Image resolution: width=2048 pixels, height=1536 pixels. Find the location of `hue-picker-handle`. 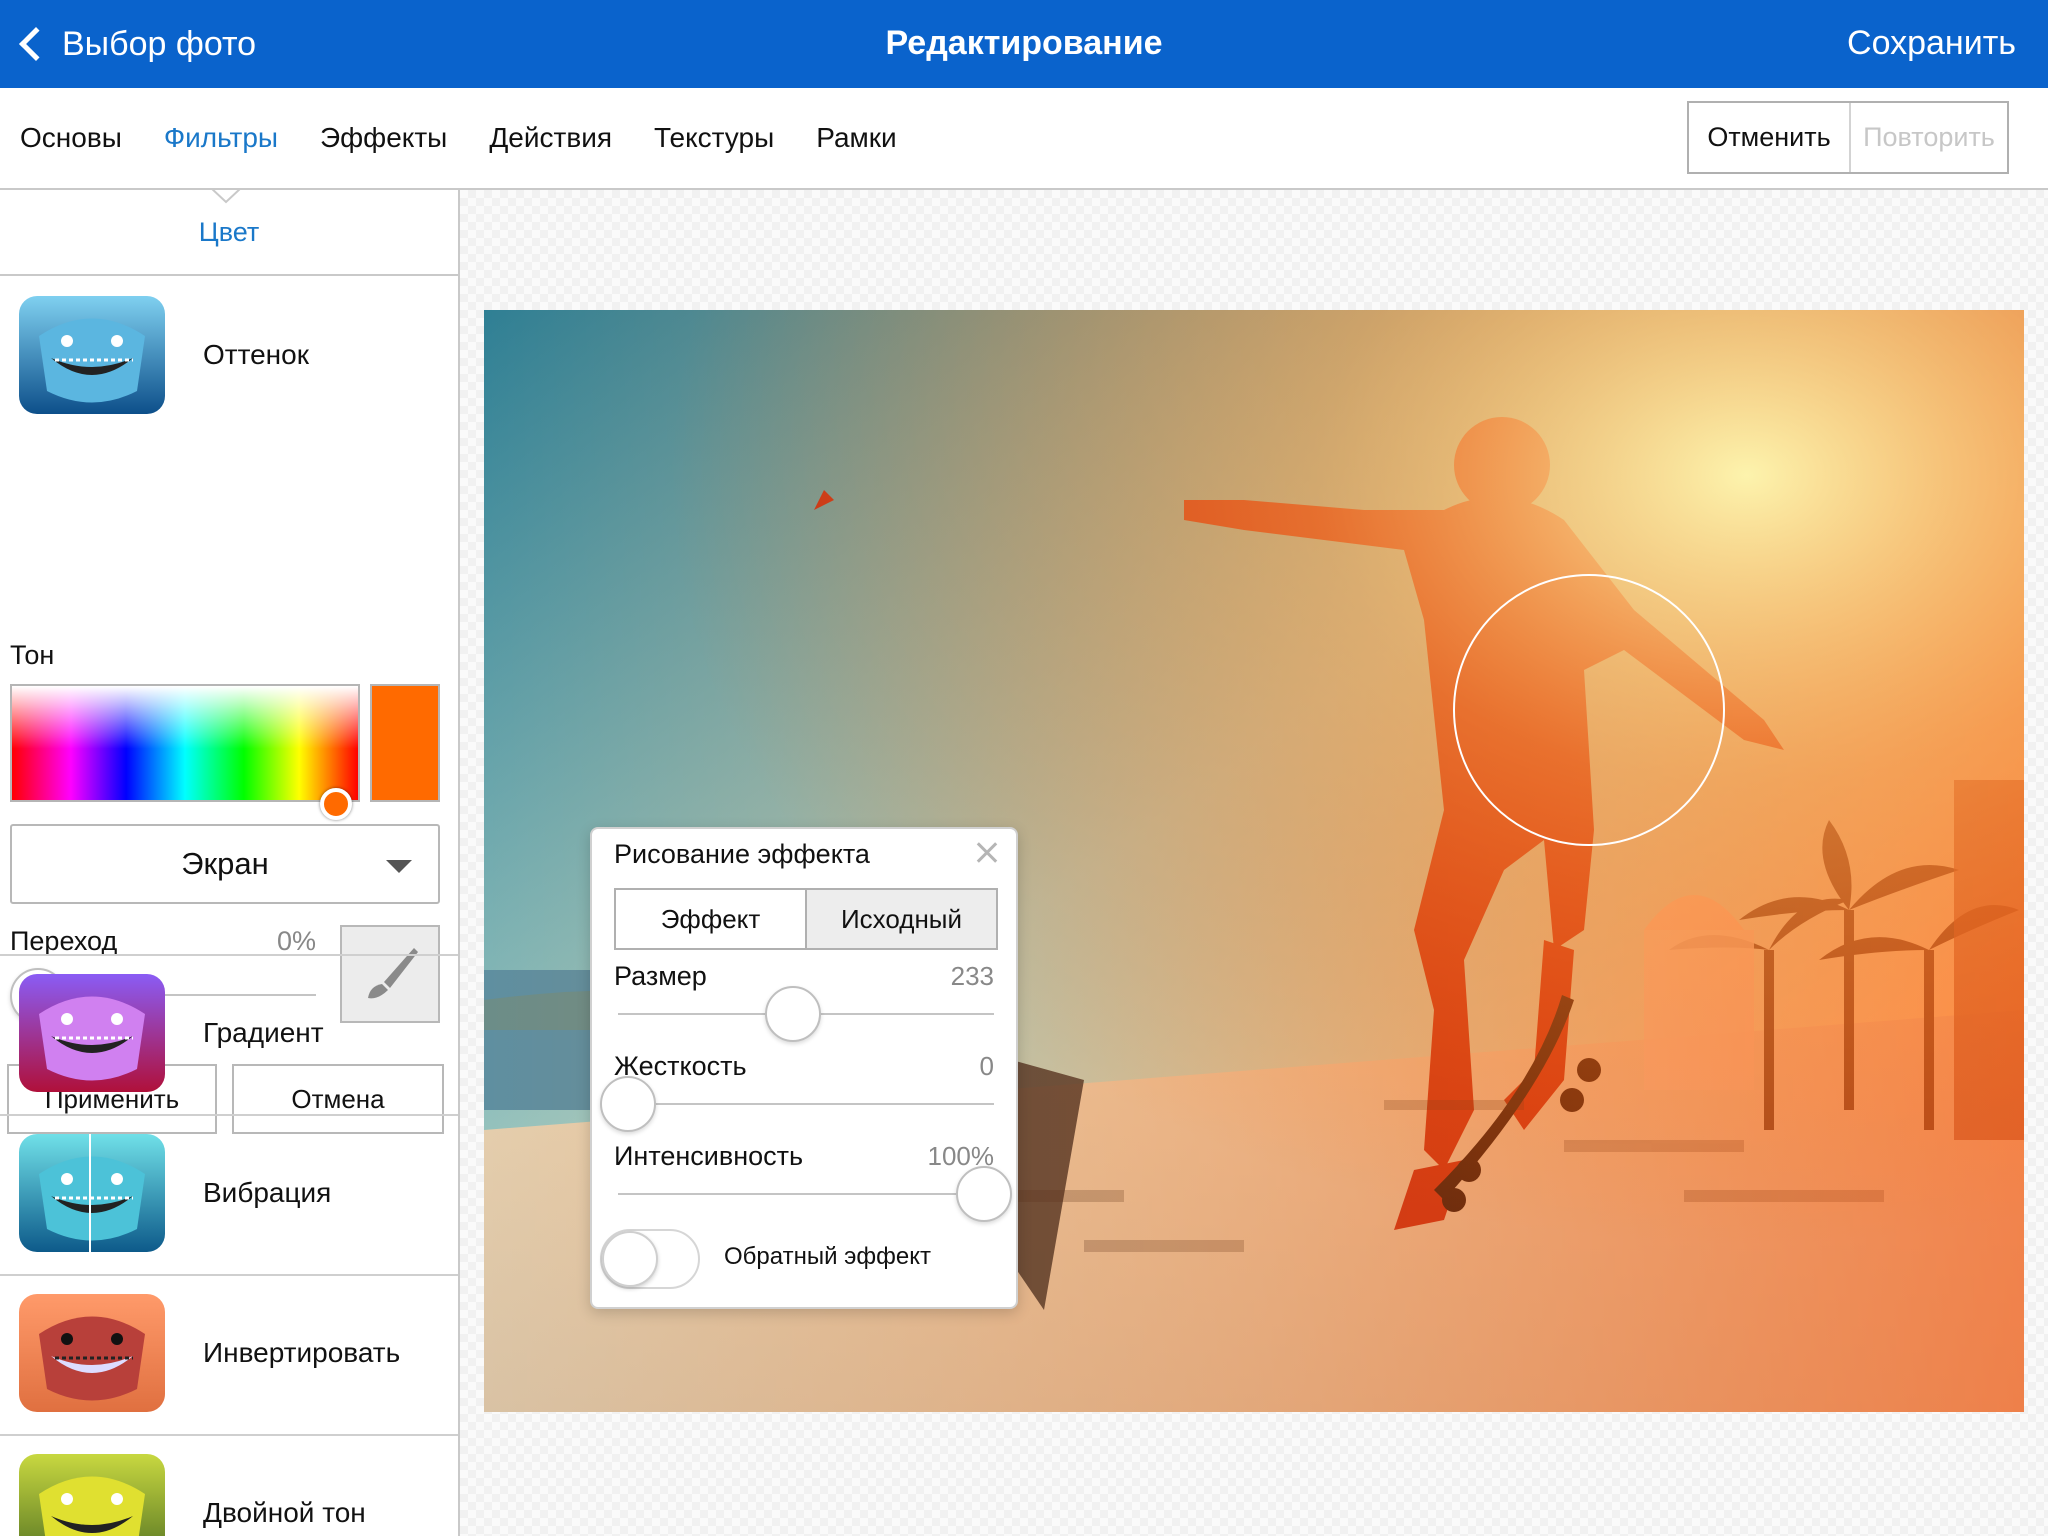

hue-picker-handle is located at coordinates (336, 804).